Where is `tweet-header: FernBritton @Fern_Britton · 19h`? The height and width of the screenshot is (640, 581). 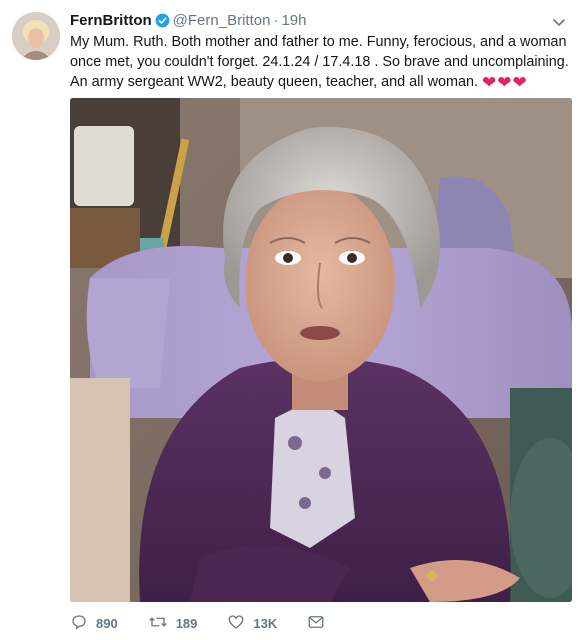
tweet-header: FernBritton @Fern_Britton · 19h is located at coordinates (305, 22).